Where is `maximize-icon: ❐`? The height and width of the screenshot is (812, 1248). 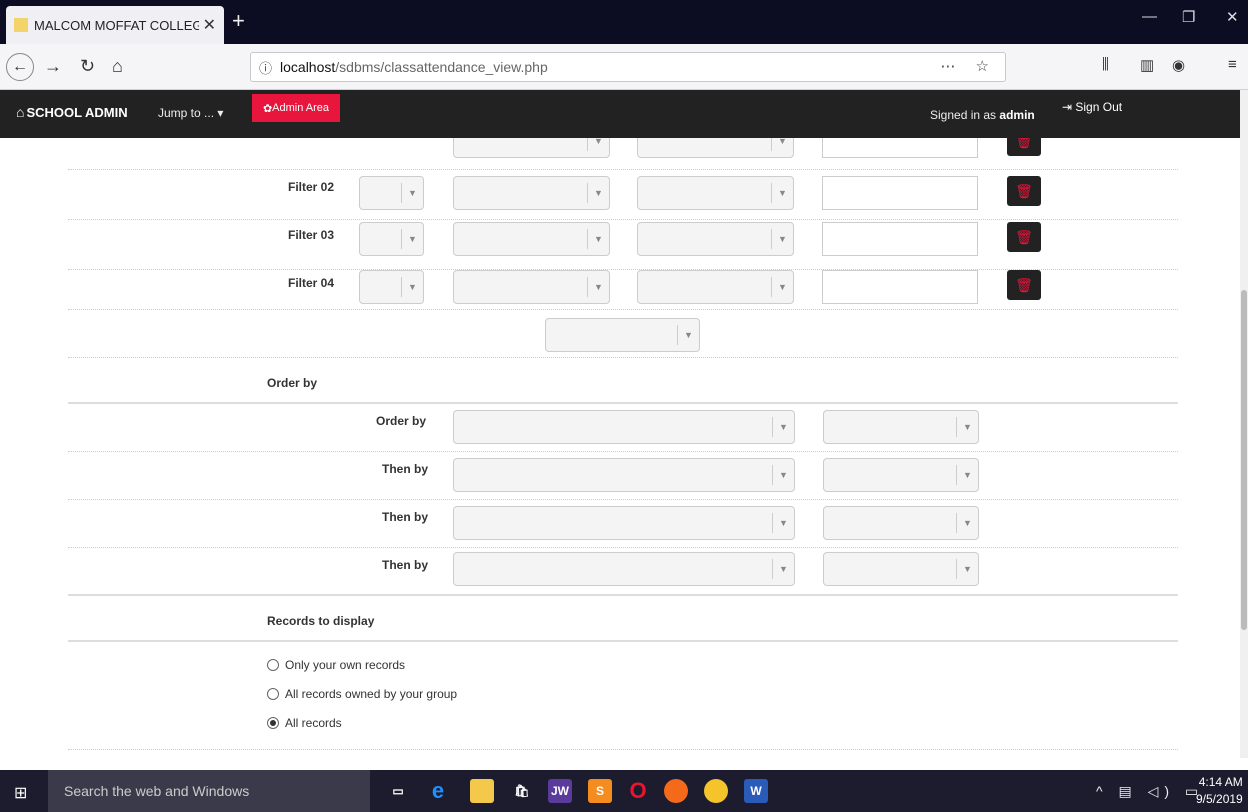 maximize-icon: ❐ is located at coordinates (1188, 17).